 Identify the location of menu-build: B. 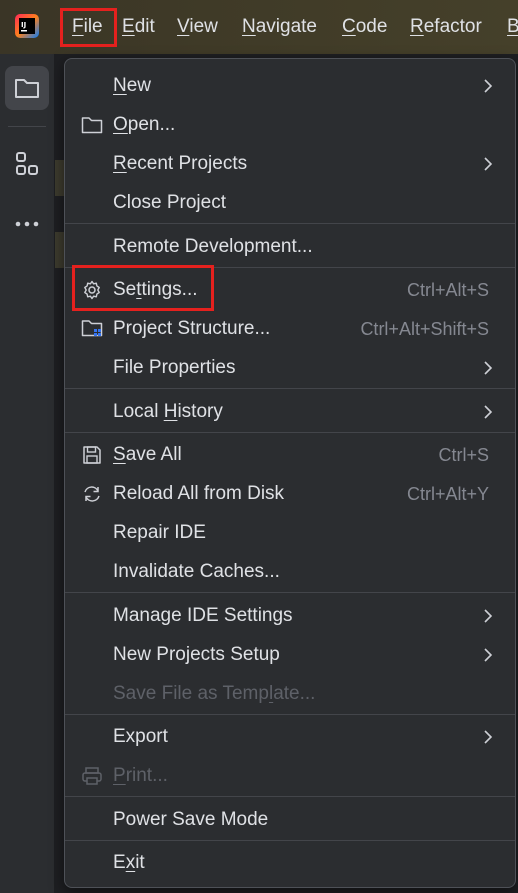
(512, 27).